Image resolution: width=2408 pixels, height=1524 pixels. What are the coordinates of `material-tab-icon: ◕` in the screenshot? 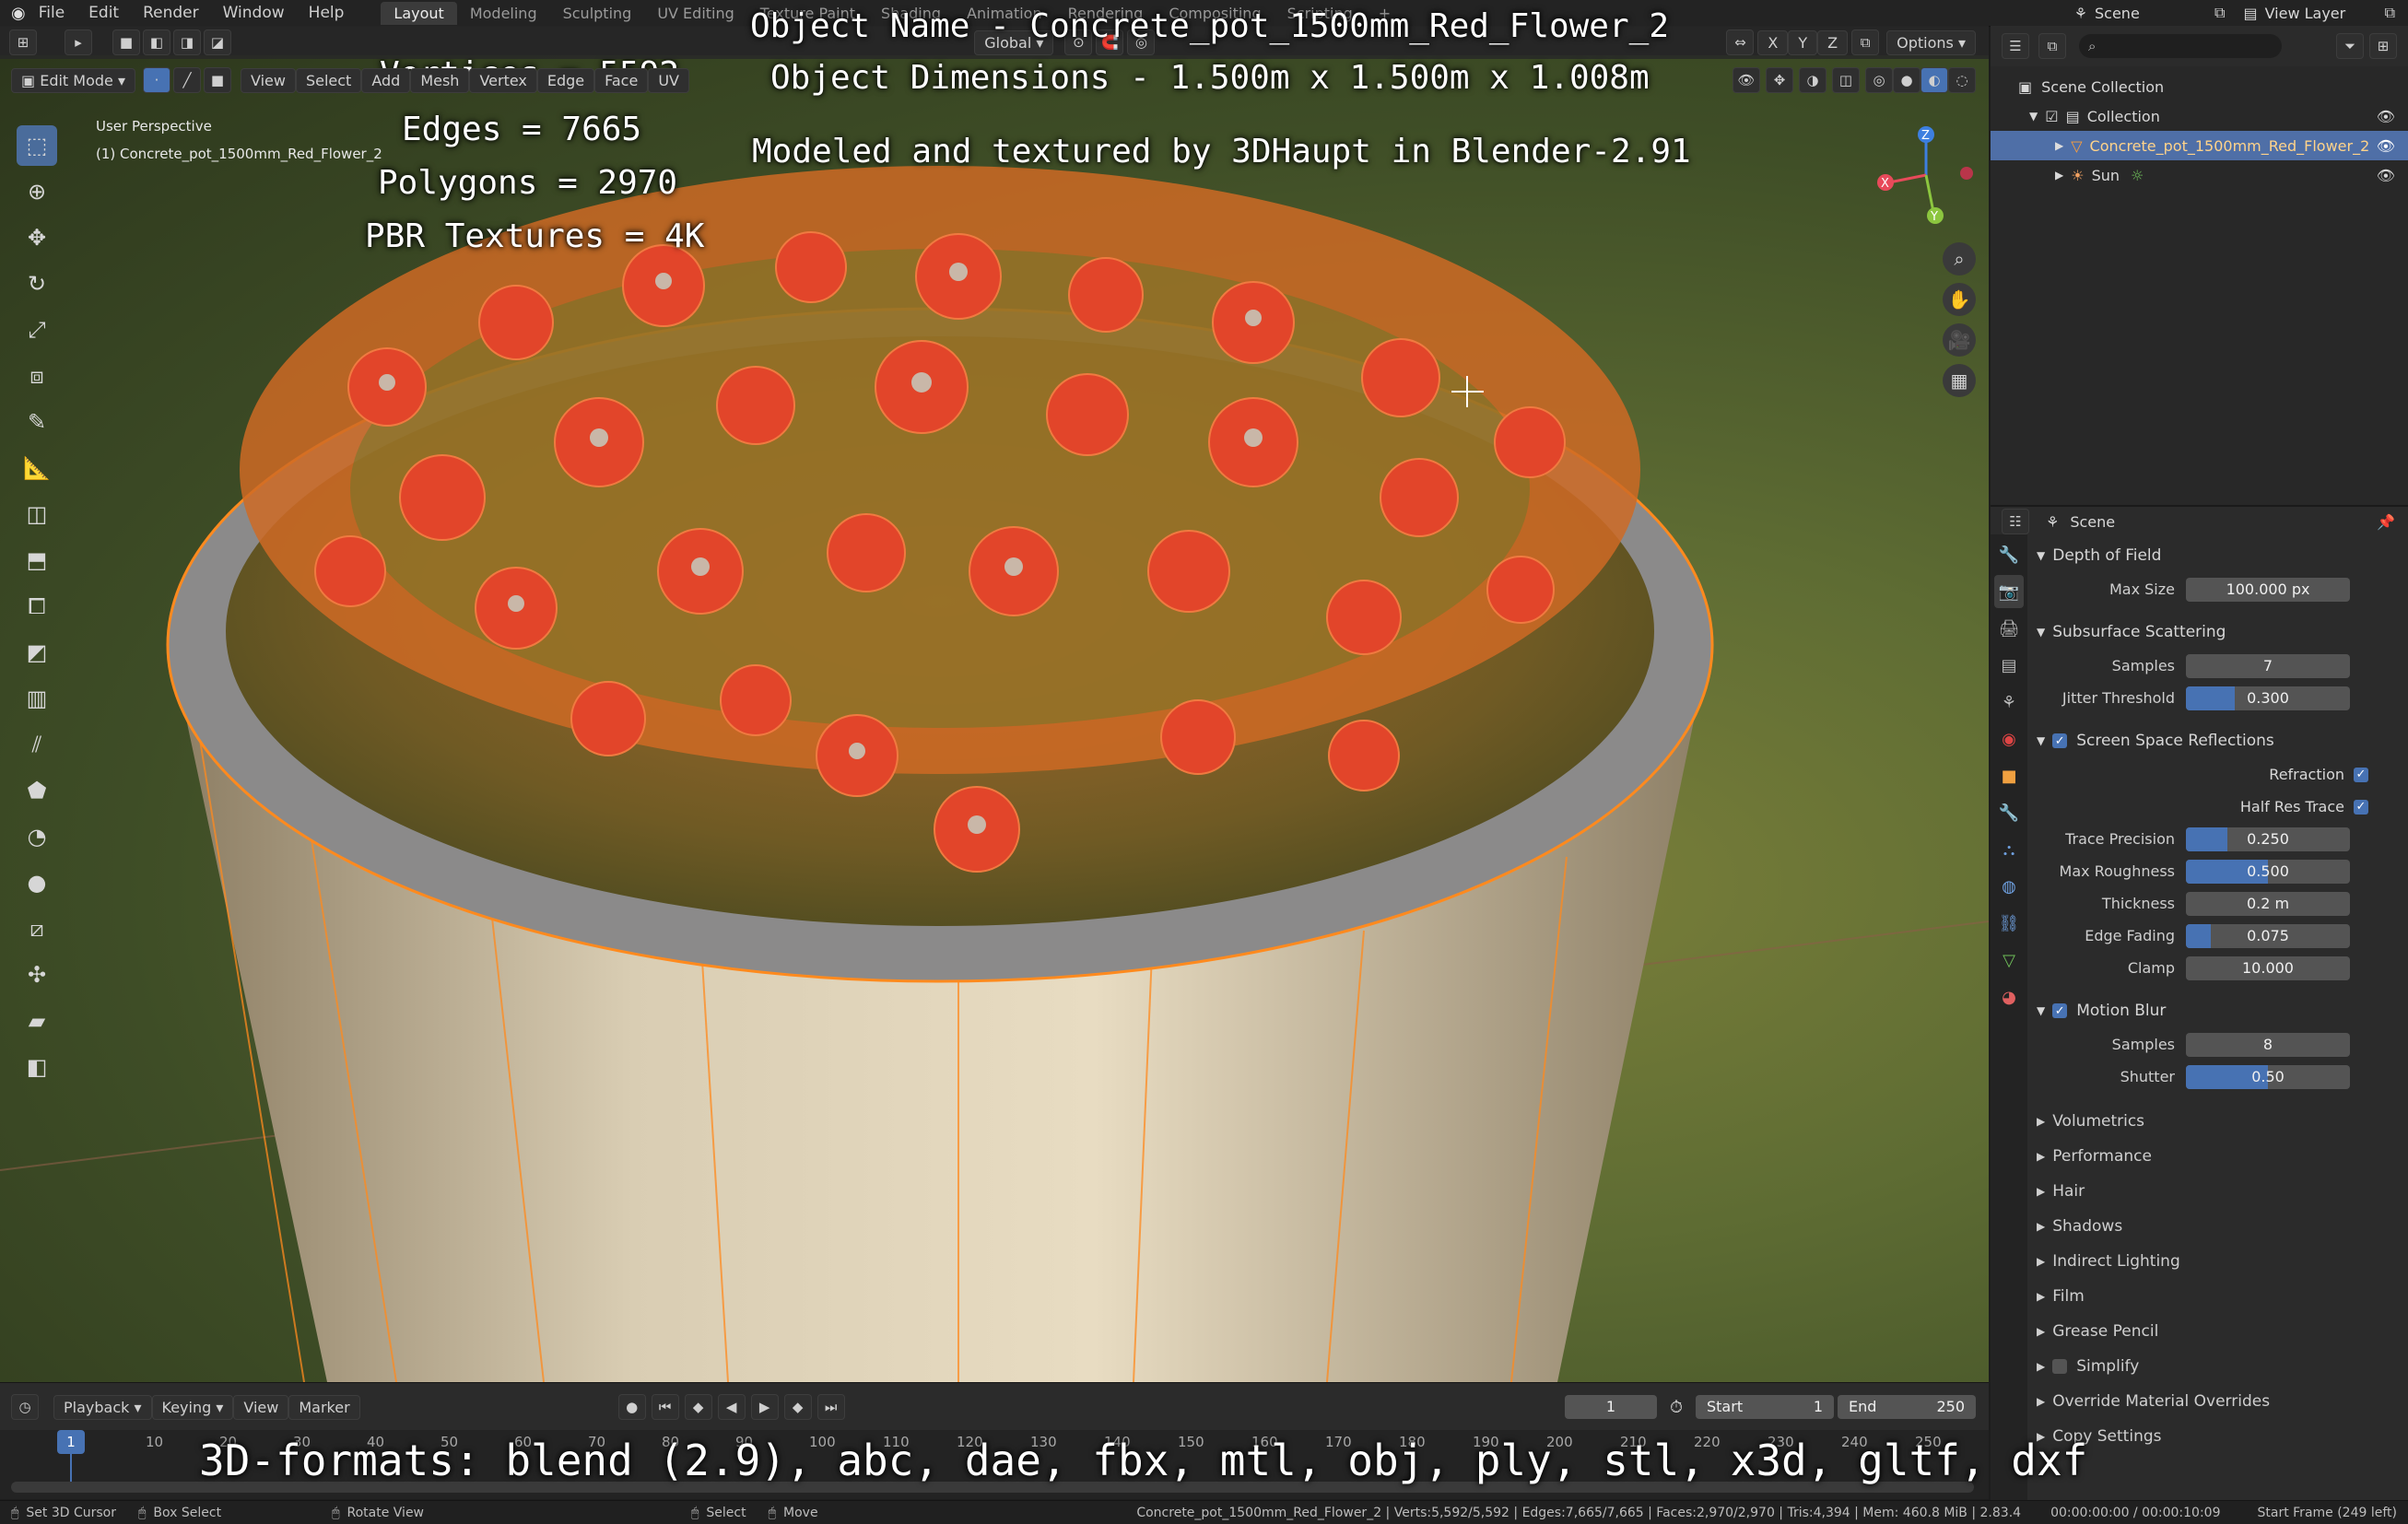 It's located at (2009, 997).